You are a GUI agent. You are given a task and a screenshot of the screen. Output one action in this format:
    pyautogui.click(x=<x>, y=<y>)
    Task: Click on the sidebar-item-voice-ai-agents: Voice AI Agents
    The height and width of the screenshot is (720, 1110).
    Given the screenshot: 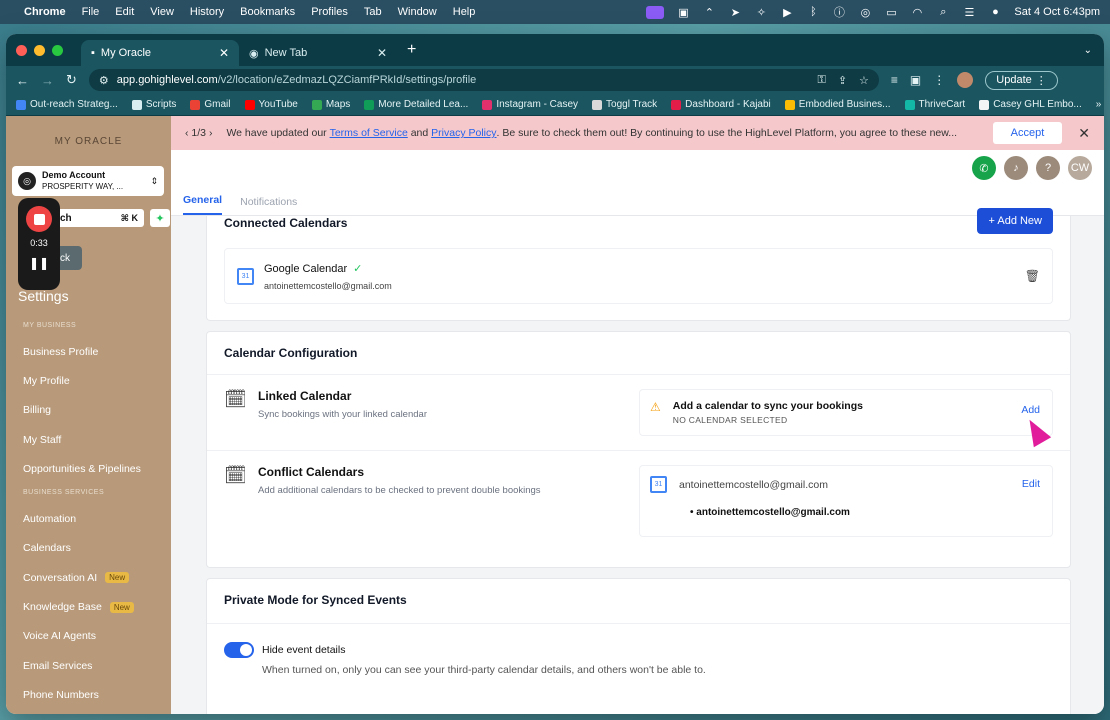 What is the action you would take?
    pyautogui.click(x=88, y=636)
    